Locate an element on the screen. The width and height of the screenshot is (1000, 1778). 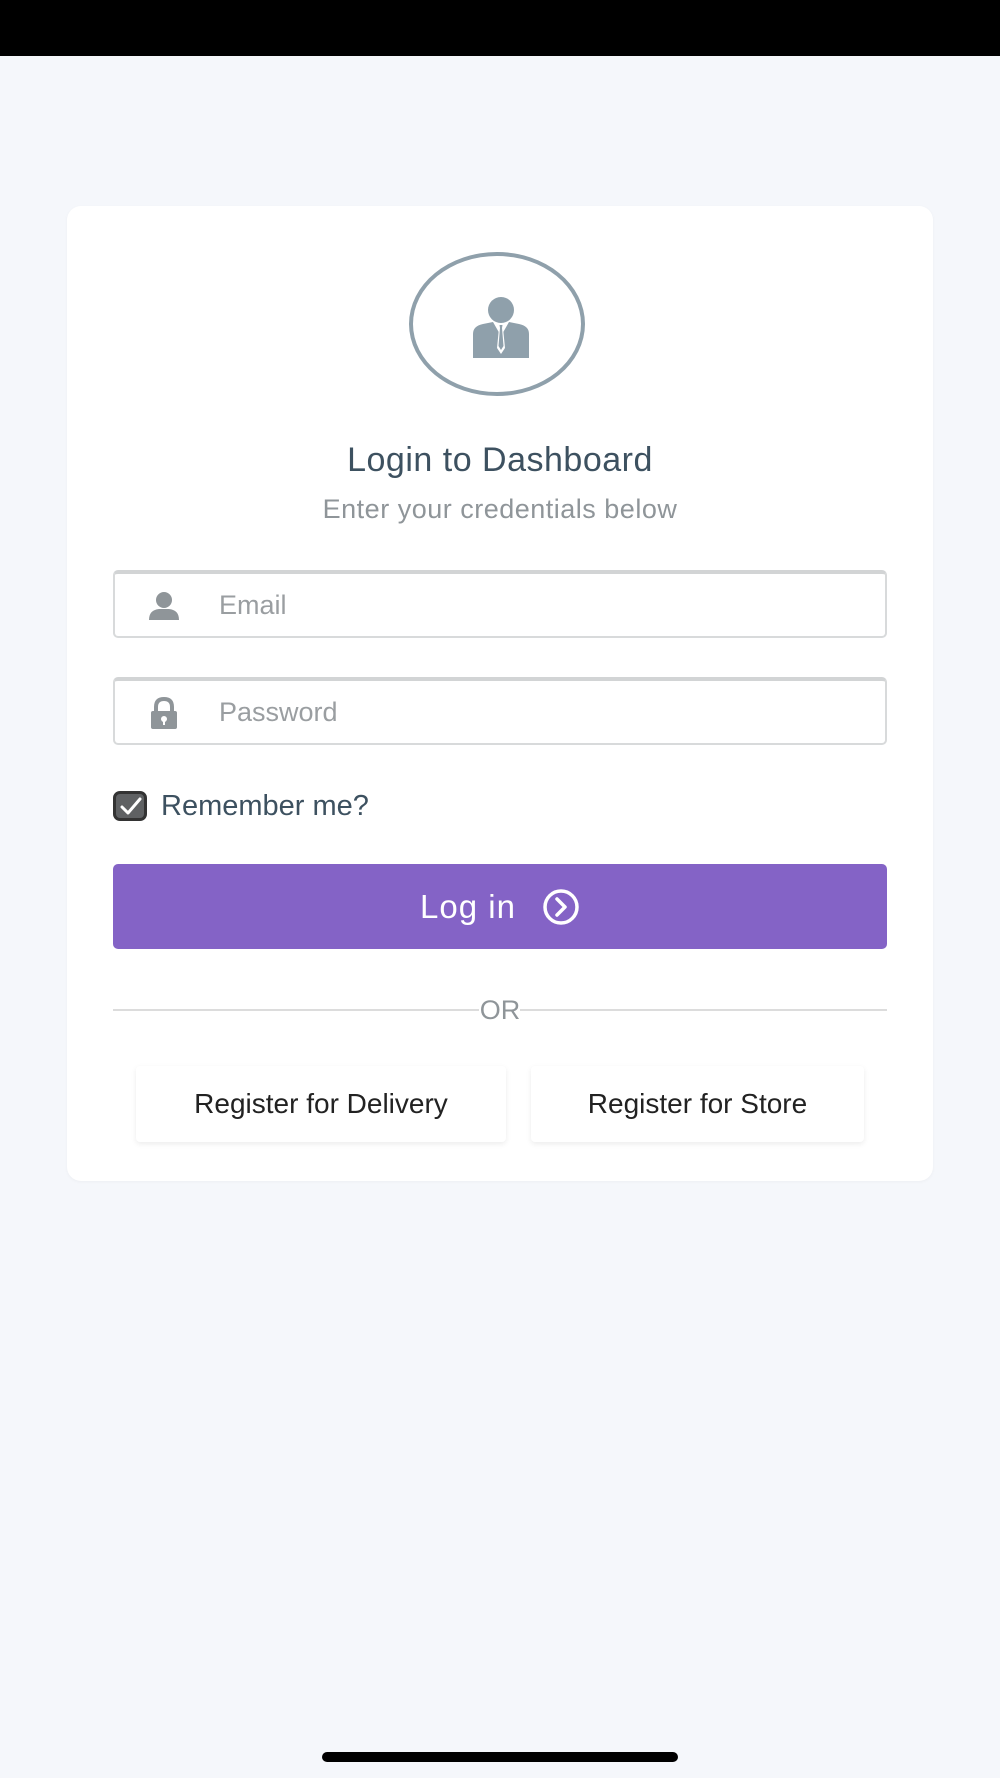
or-divider: OR is located at coordinates (500, 1009).